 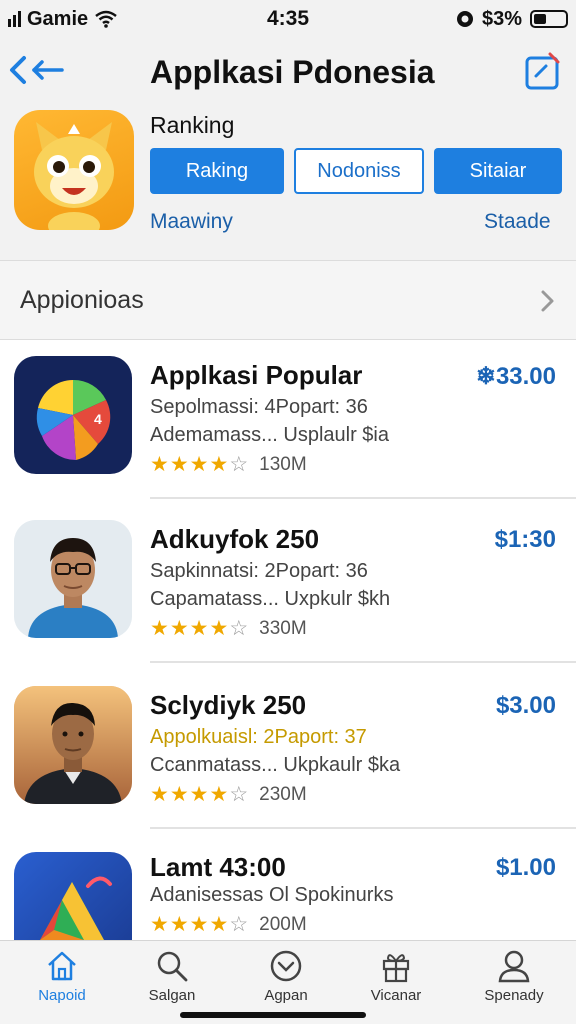 I want to click on app-rating: ★★★★☆ 130M, so click(x=228, y=464).